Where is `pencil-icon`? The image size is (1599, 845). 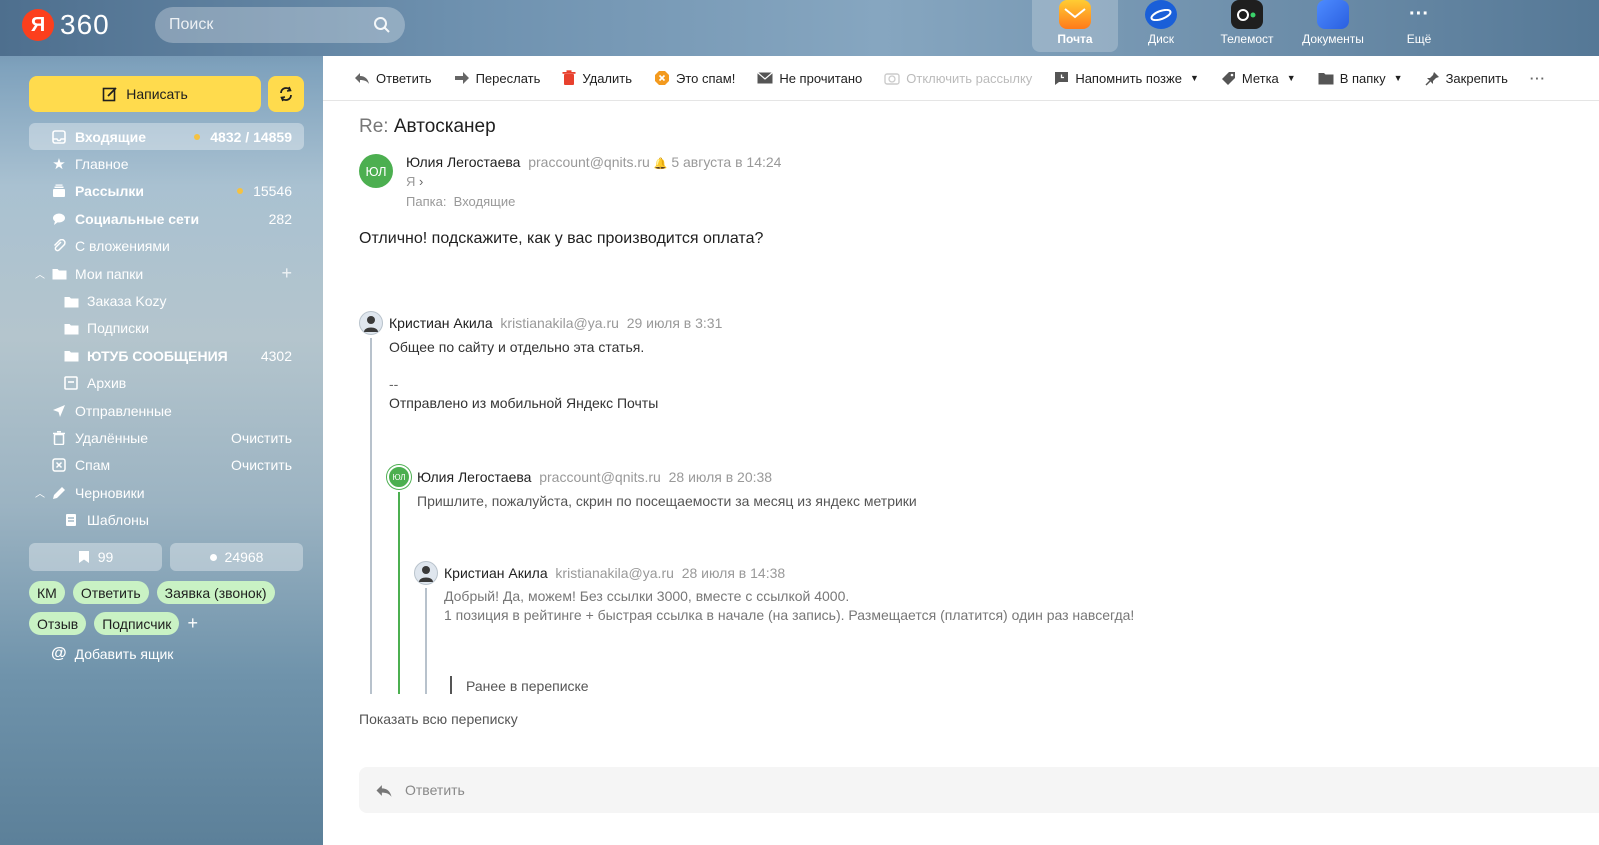 pencil-icon is located at coordinates (109, 94).